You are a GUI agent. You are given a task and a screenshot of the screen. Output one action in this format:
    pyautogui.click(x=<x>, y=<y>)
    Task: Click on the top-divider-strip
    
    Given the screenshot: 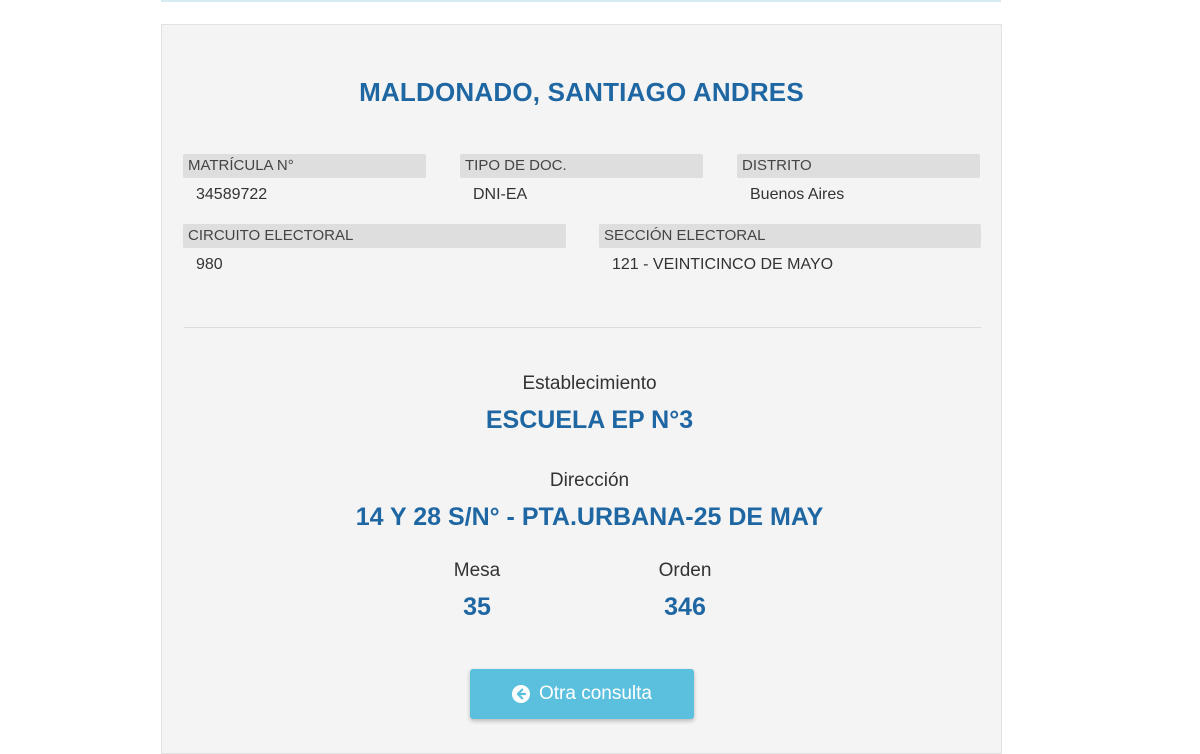 What is the action you would take?
    pyautogui.click(x=581, y=1)
    